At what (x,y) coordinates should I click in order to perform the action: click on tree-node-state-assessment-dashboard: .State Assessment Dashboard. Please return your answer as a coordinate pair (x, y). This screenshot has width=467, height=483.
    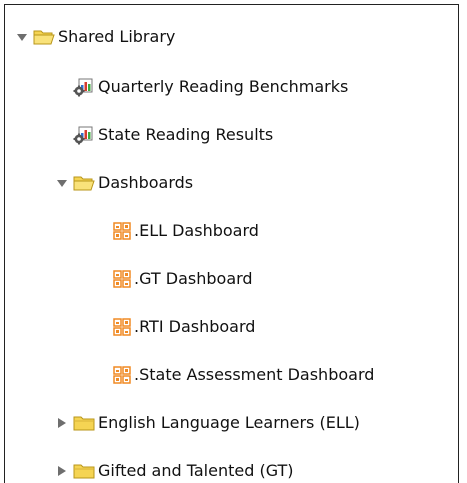
    Looking at the image, I should click on (243, 375).